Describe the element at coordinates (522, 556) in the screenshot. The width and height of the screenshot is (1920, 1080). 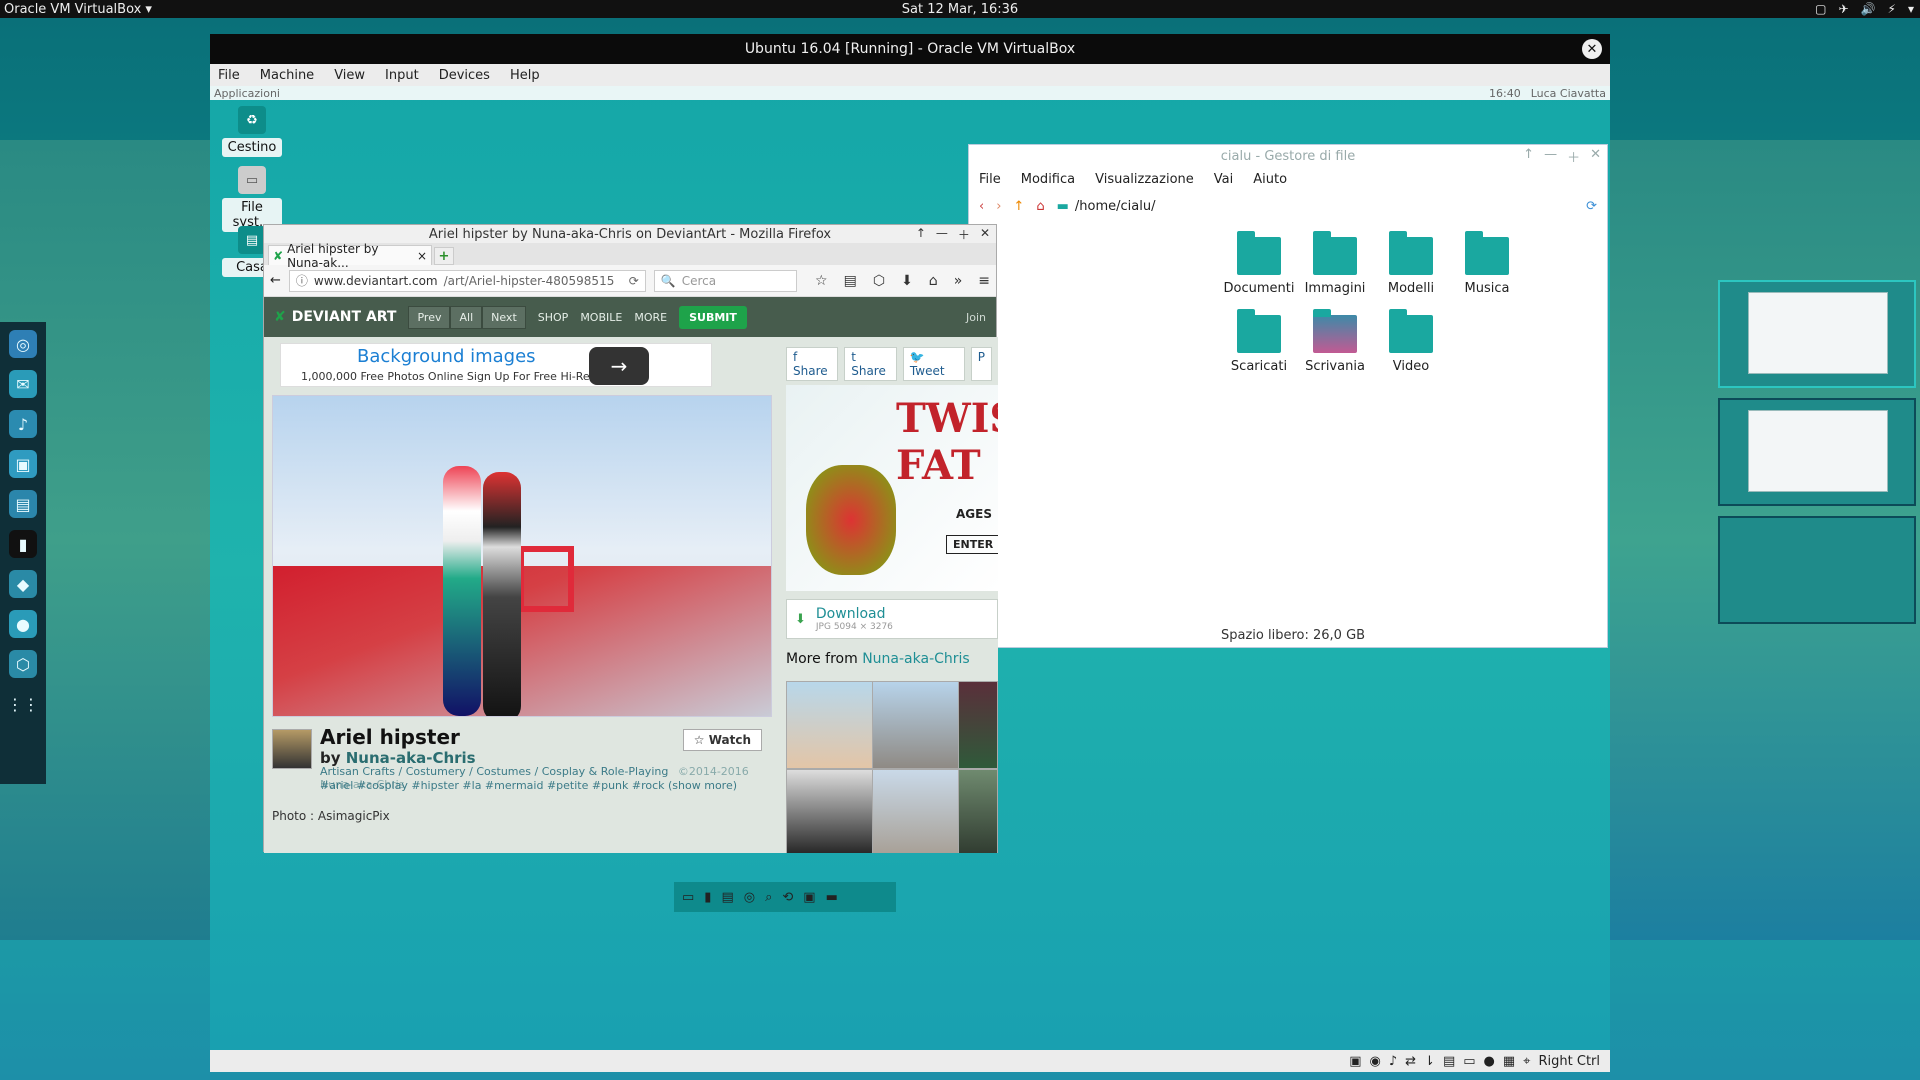
I see `main-artwork` at that location.